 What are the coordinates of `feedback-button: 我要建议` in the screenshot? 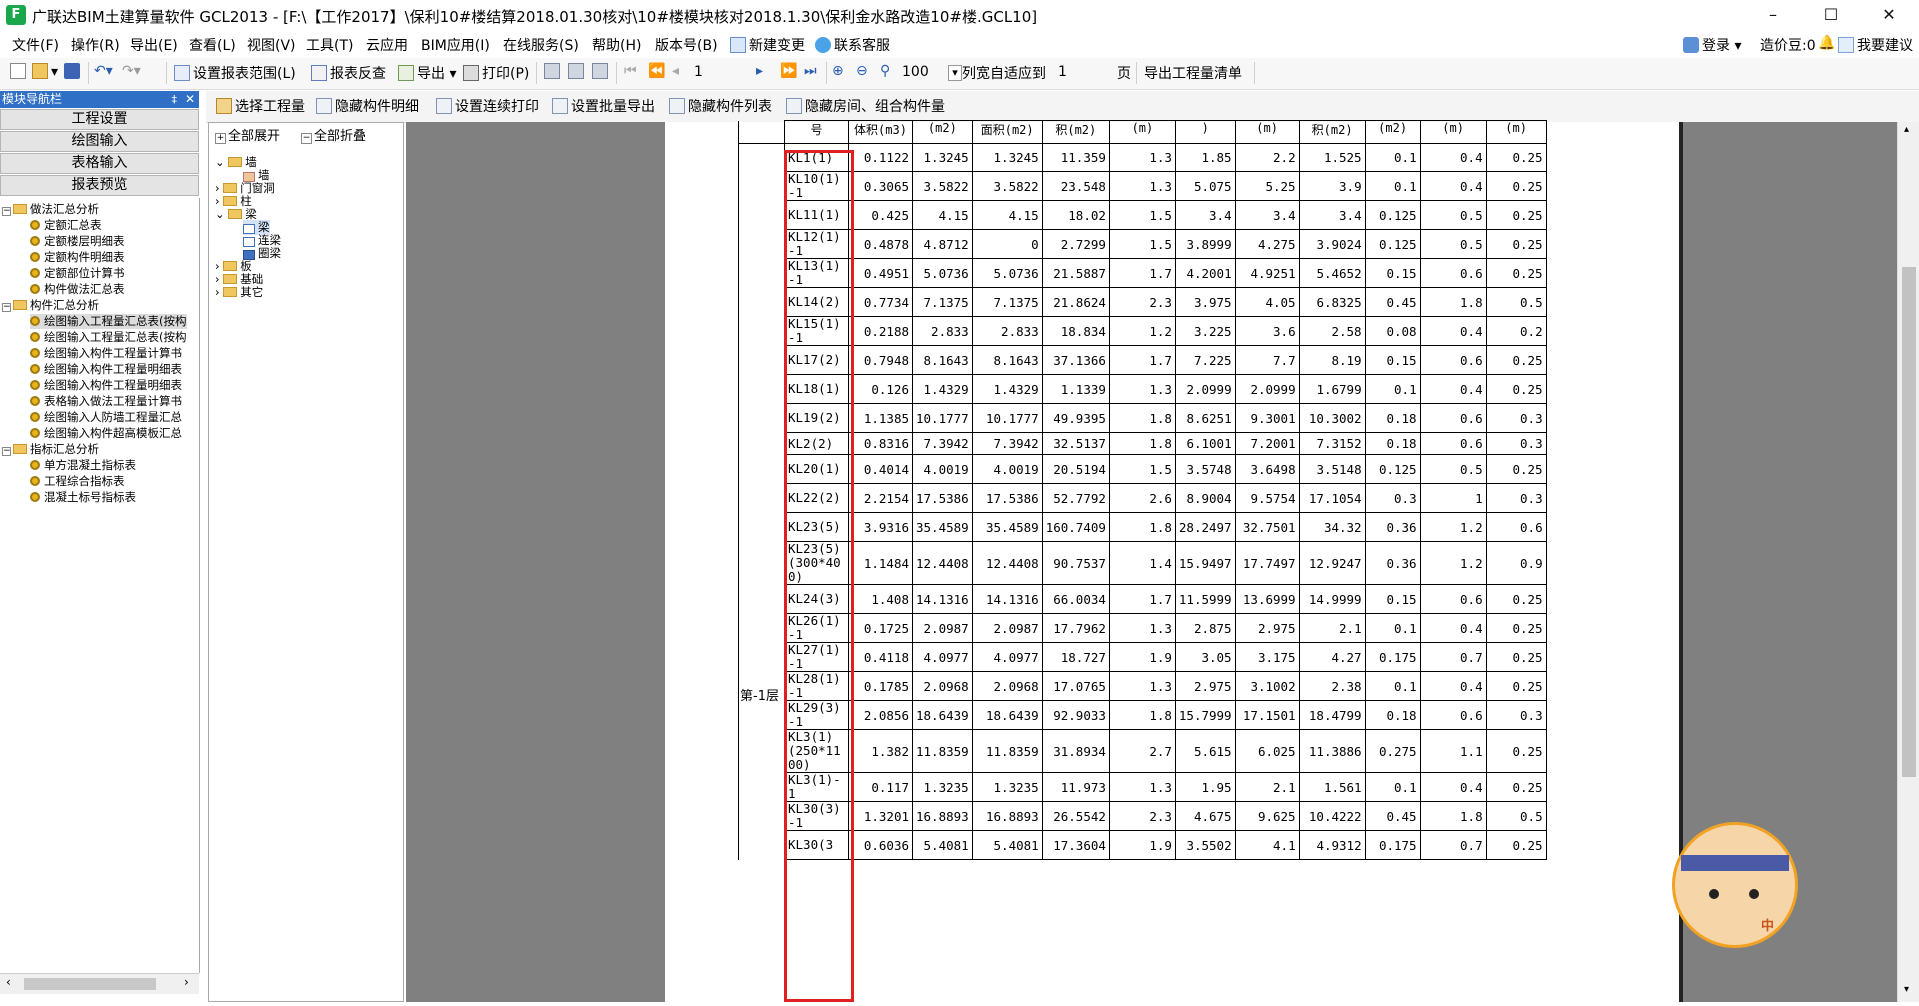 It's located at (1875, 45).